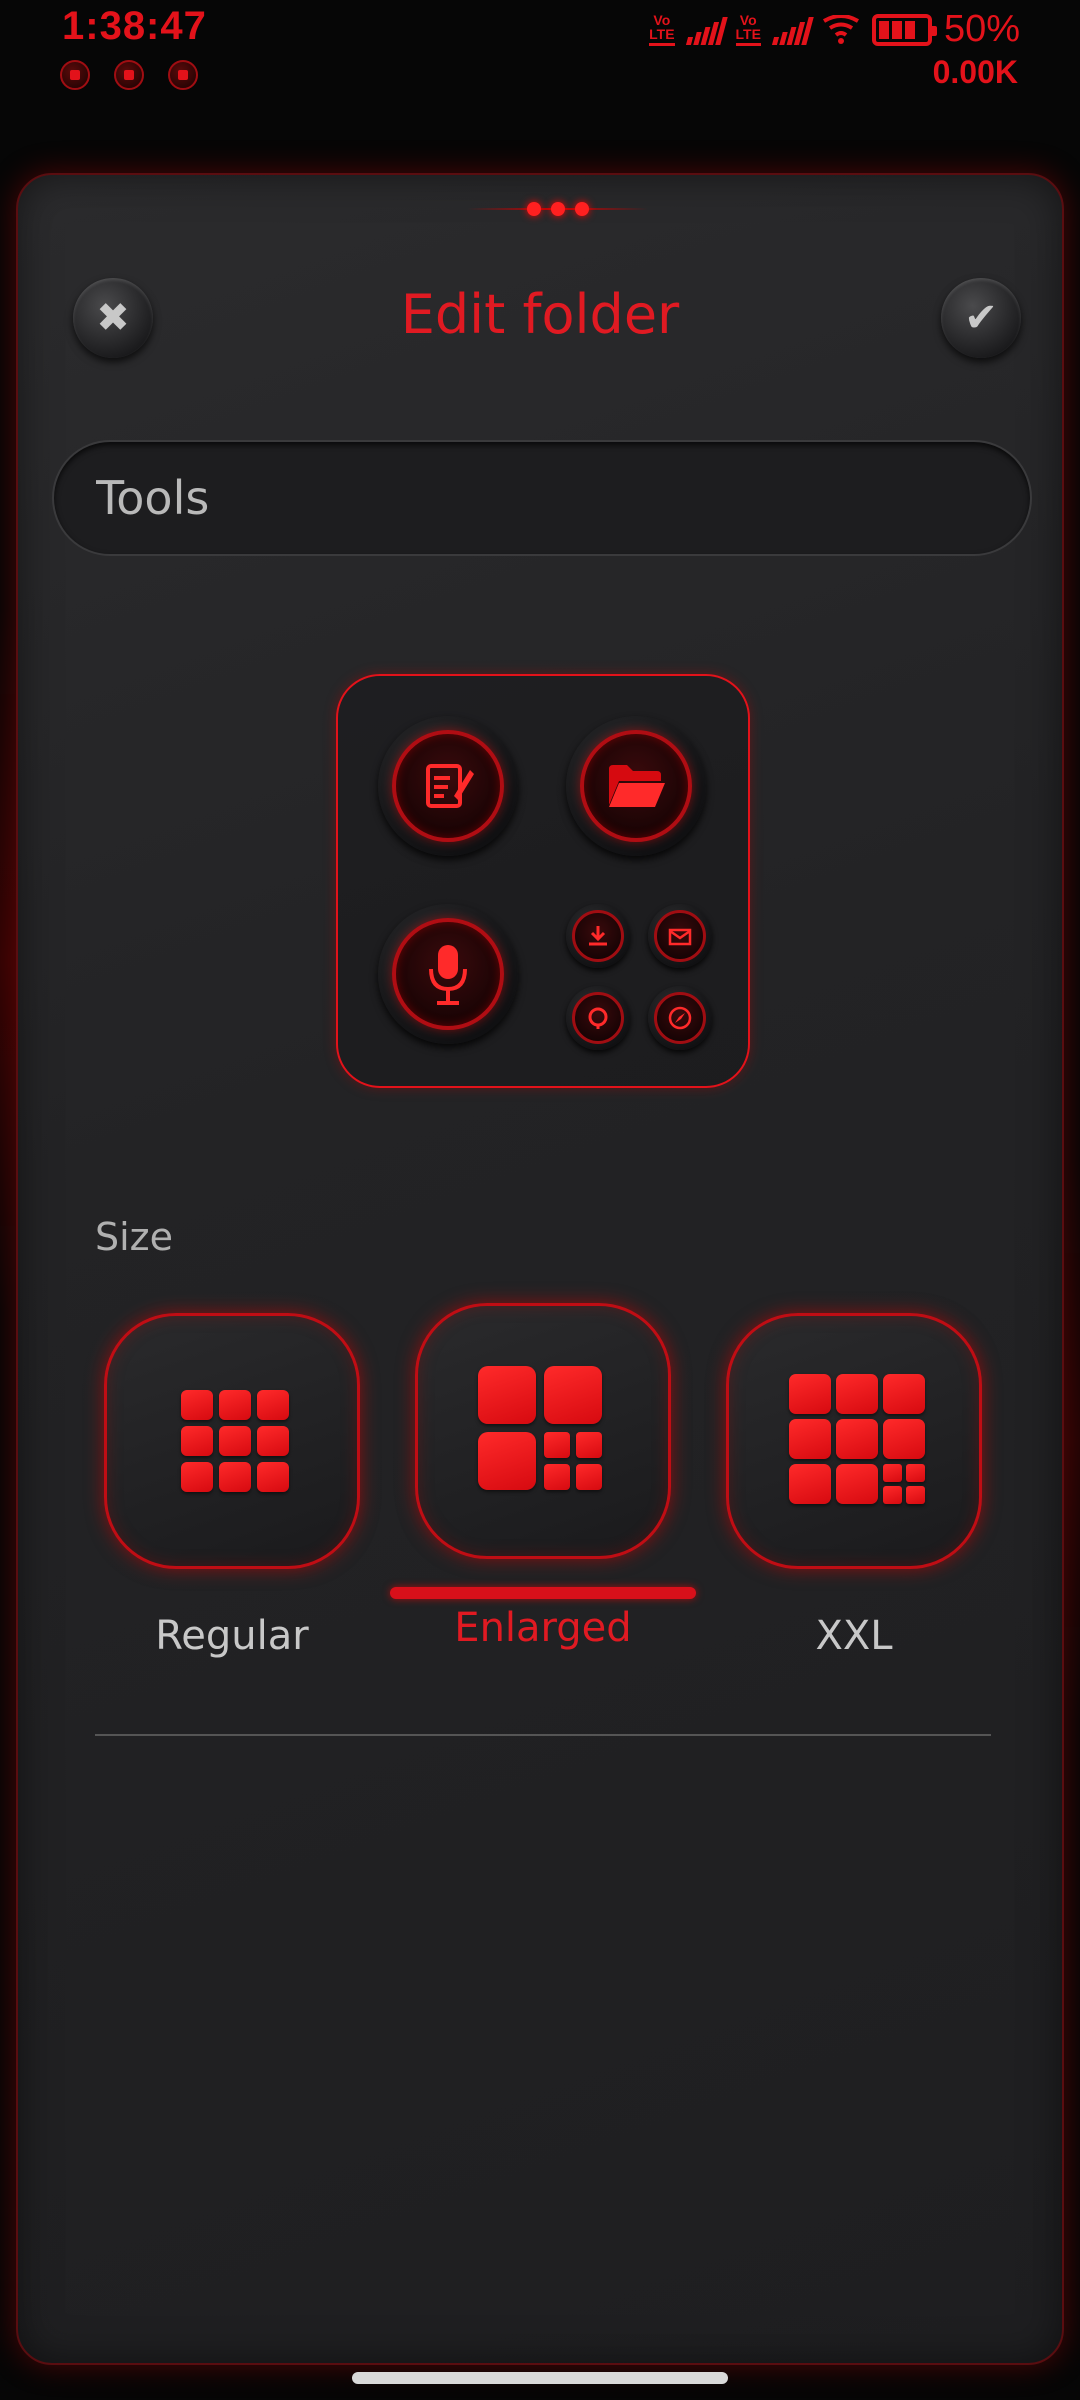 The width and height of the screenshot is (1080, 2400). What do you see at coordinates (563, 498) in the screenshot?
I see `folder-name-input` at bounding box center [563, 498].